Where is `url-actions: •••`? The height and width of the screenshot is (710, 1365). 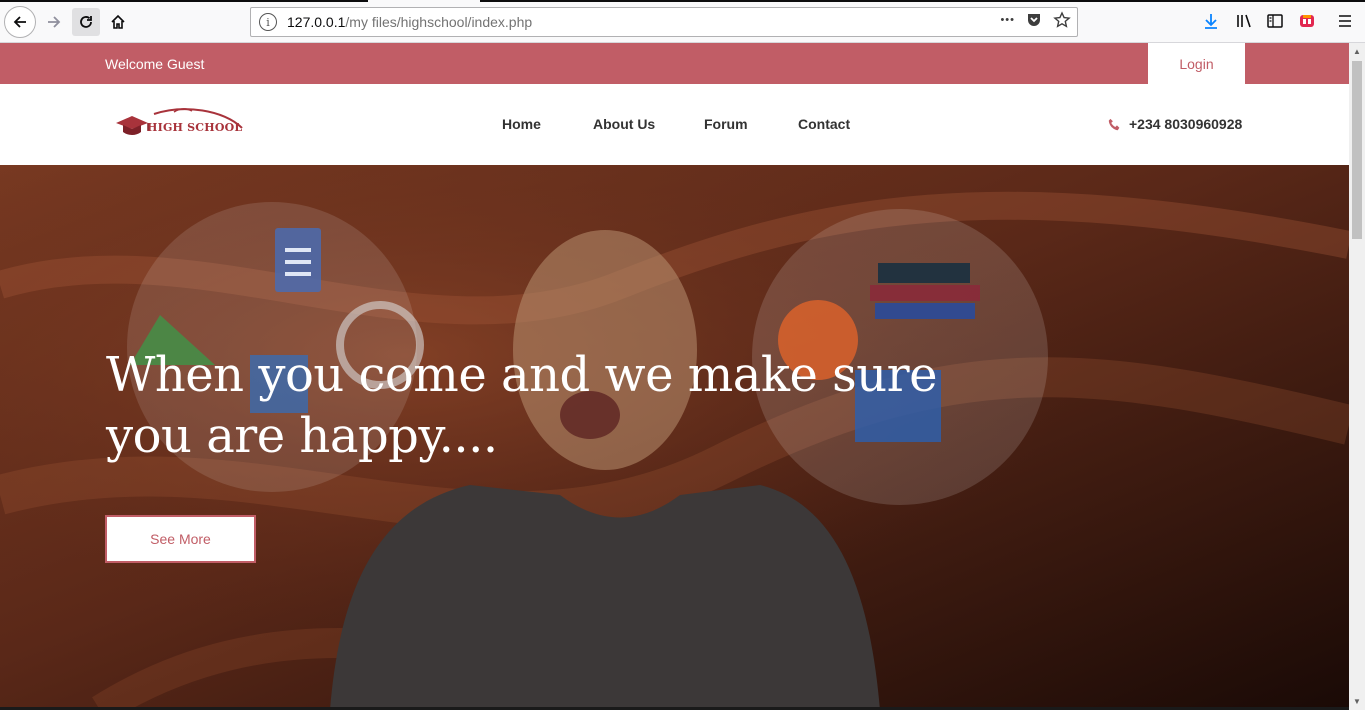 url-actions: ••• is located at coordinates (1035, 20).